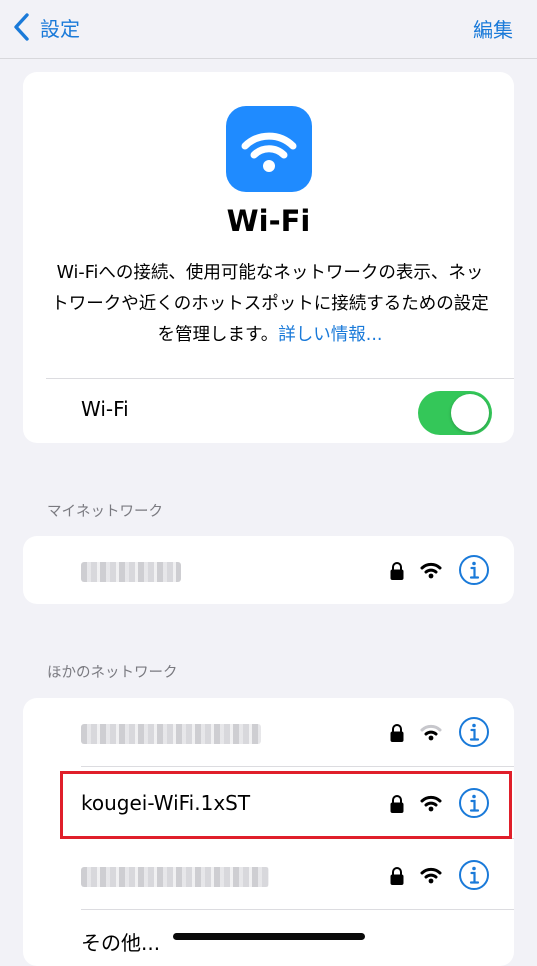  I want to click on page-title: Wi-Fi, so click(268, 221).